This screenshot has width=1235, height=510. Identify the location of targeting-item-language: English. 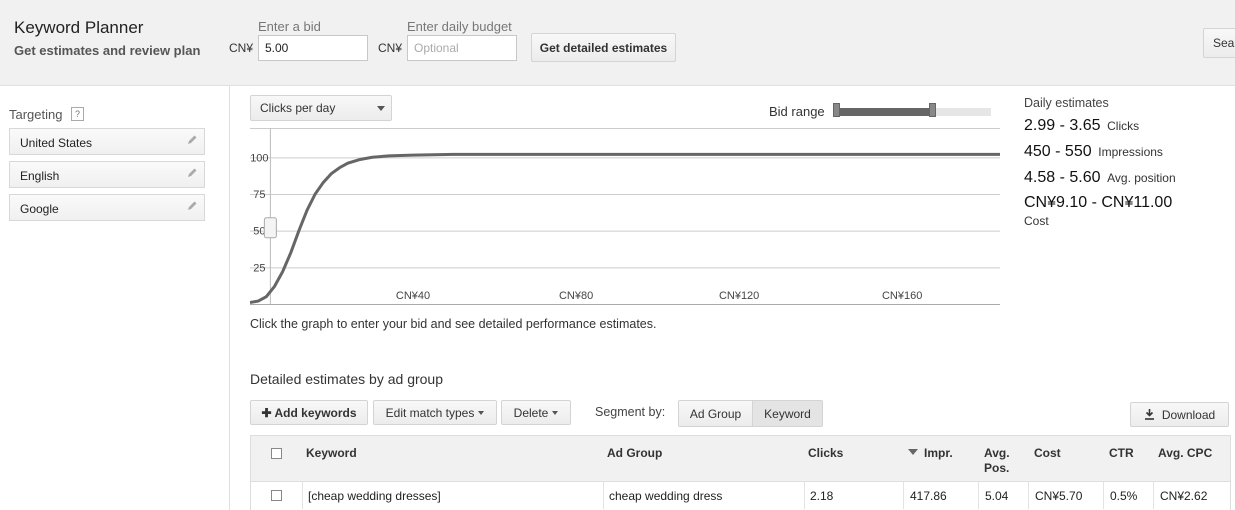
(107, 174).